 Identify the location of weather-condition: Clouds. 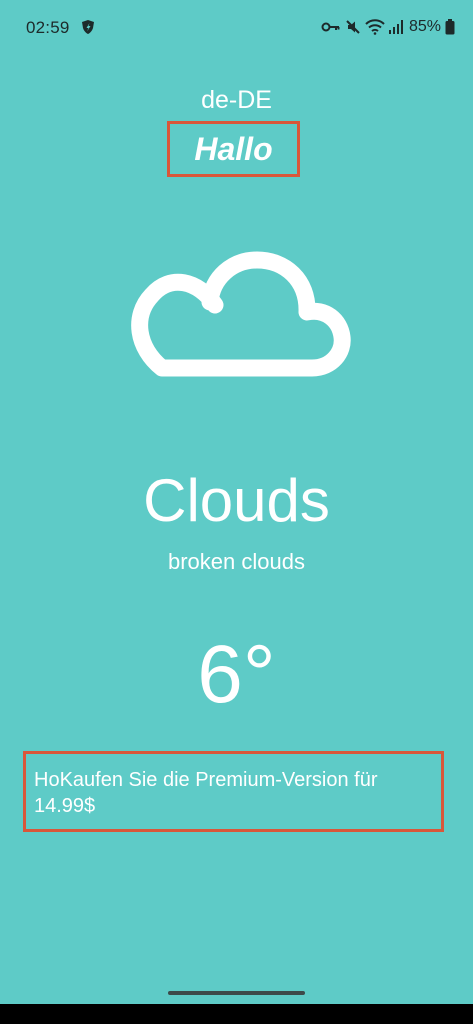
(236, 500).